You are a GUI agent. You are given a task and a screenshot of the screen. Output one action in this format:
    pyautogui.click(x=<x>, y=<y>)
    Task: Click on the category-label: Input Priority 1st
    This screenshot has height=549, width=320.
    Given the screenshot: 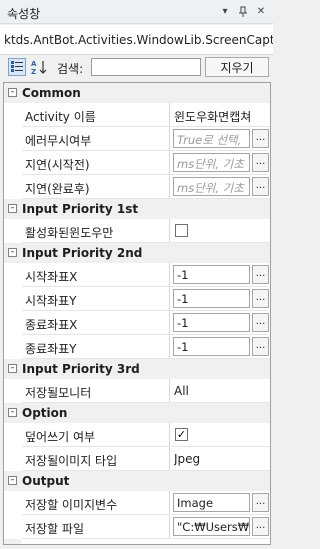 What is the action you would take?
    pyautogui.click(x=80, y=209)
    